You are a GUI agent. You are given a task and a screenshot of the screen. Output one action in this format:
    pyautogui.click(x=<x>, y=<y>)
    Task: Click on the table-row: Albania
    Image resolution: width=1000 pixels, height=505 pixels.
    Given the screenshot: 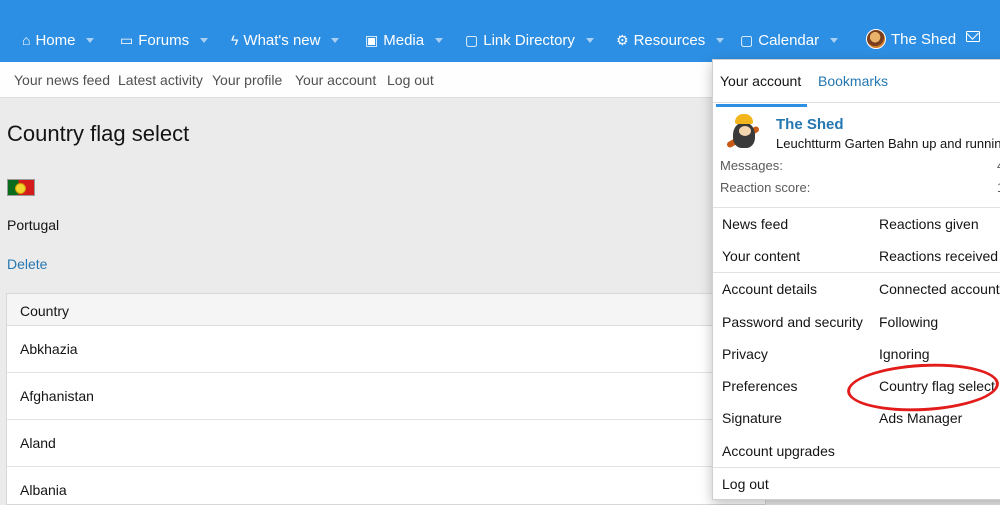 What is the action you would take?
    pyautogui.click(x=386, y=486)
    